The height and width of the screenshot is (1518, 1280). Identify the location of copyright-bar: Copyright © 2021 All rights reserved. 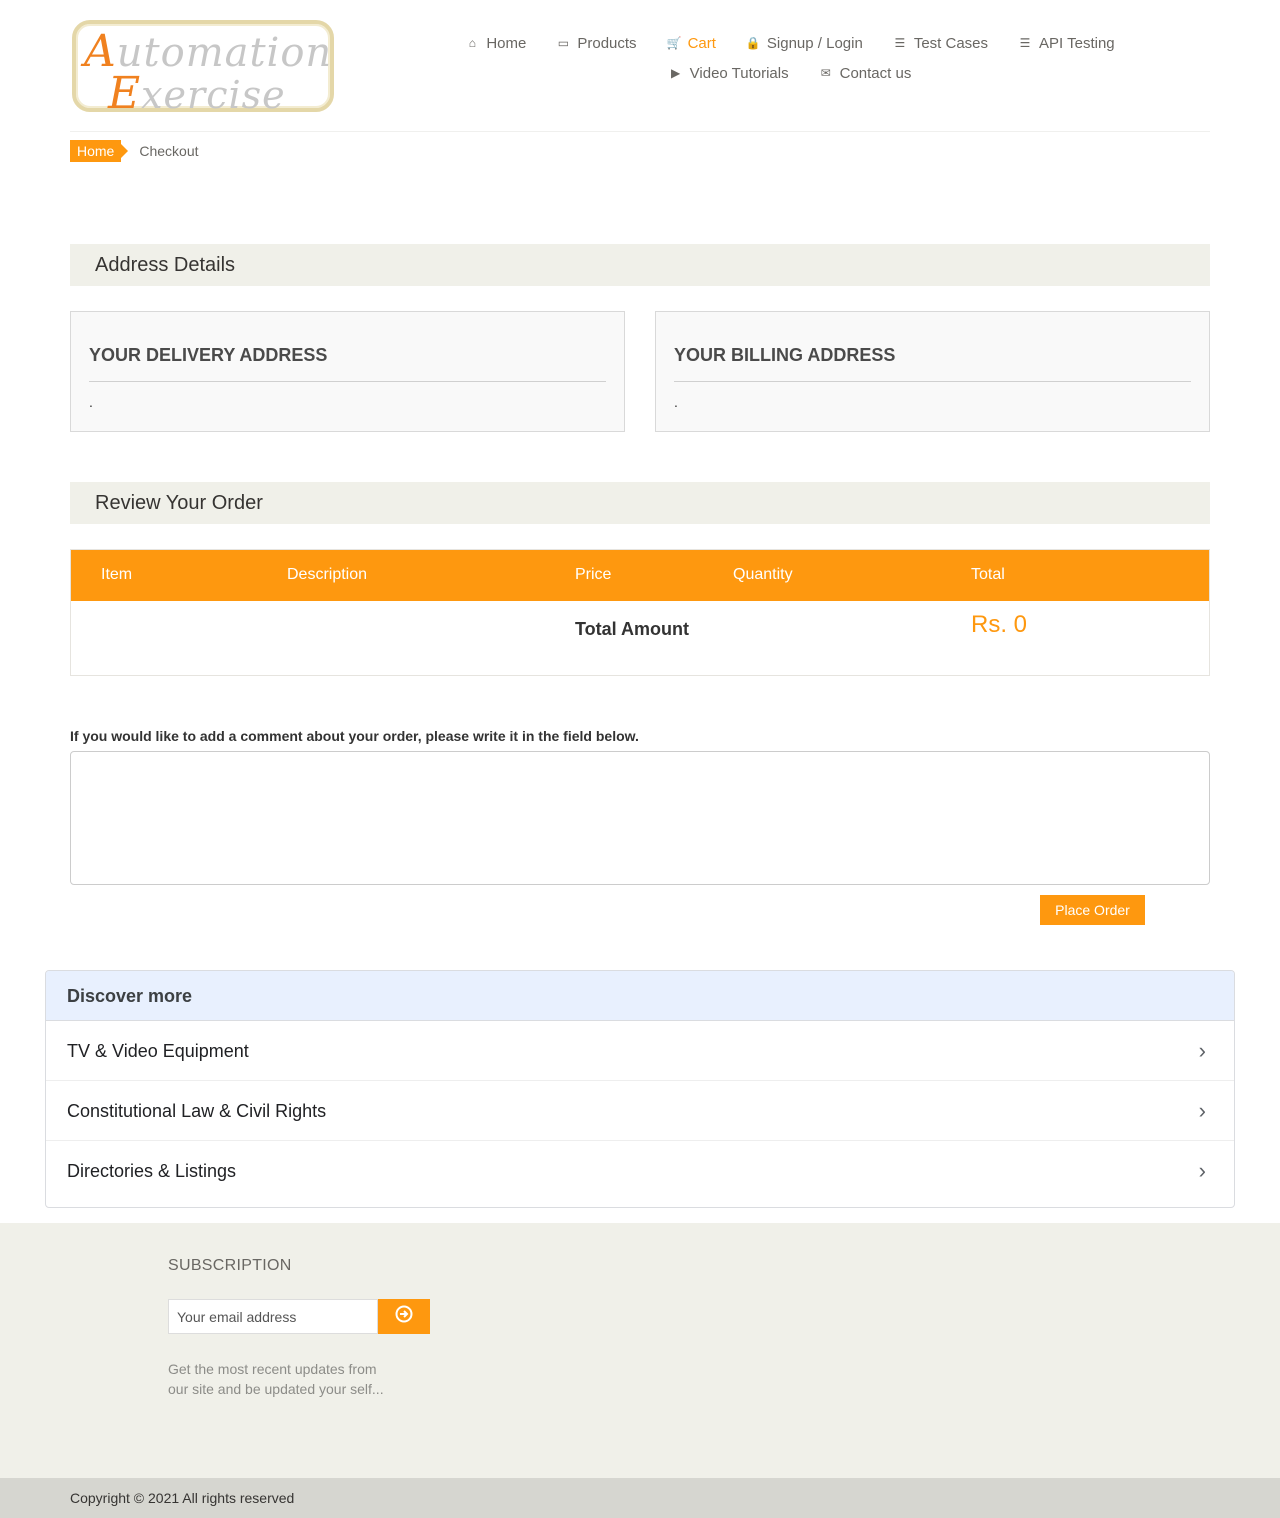
(640, 1498).